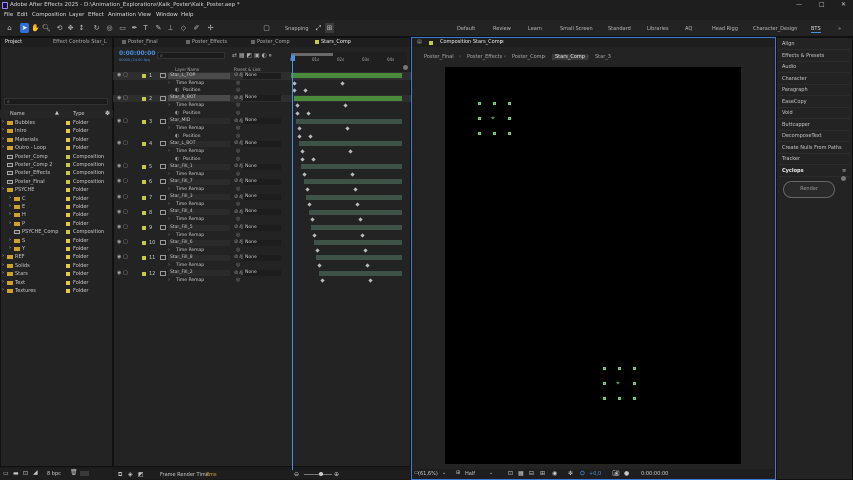 The height and width of the screenshot is (480, 853). What do you see at coordinates (35, 28) in the screenshot?
I see `hand-tool-icon: ✋` at bounding box center [35, 28].